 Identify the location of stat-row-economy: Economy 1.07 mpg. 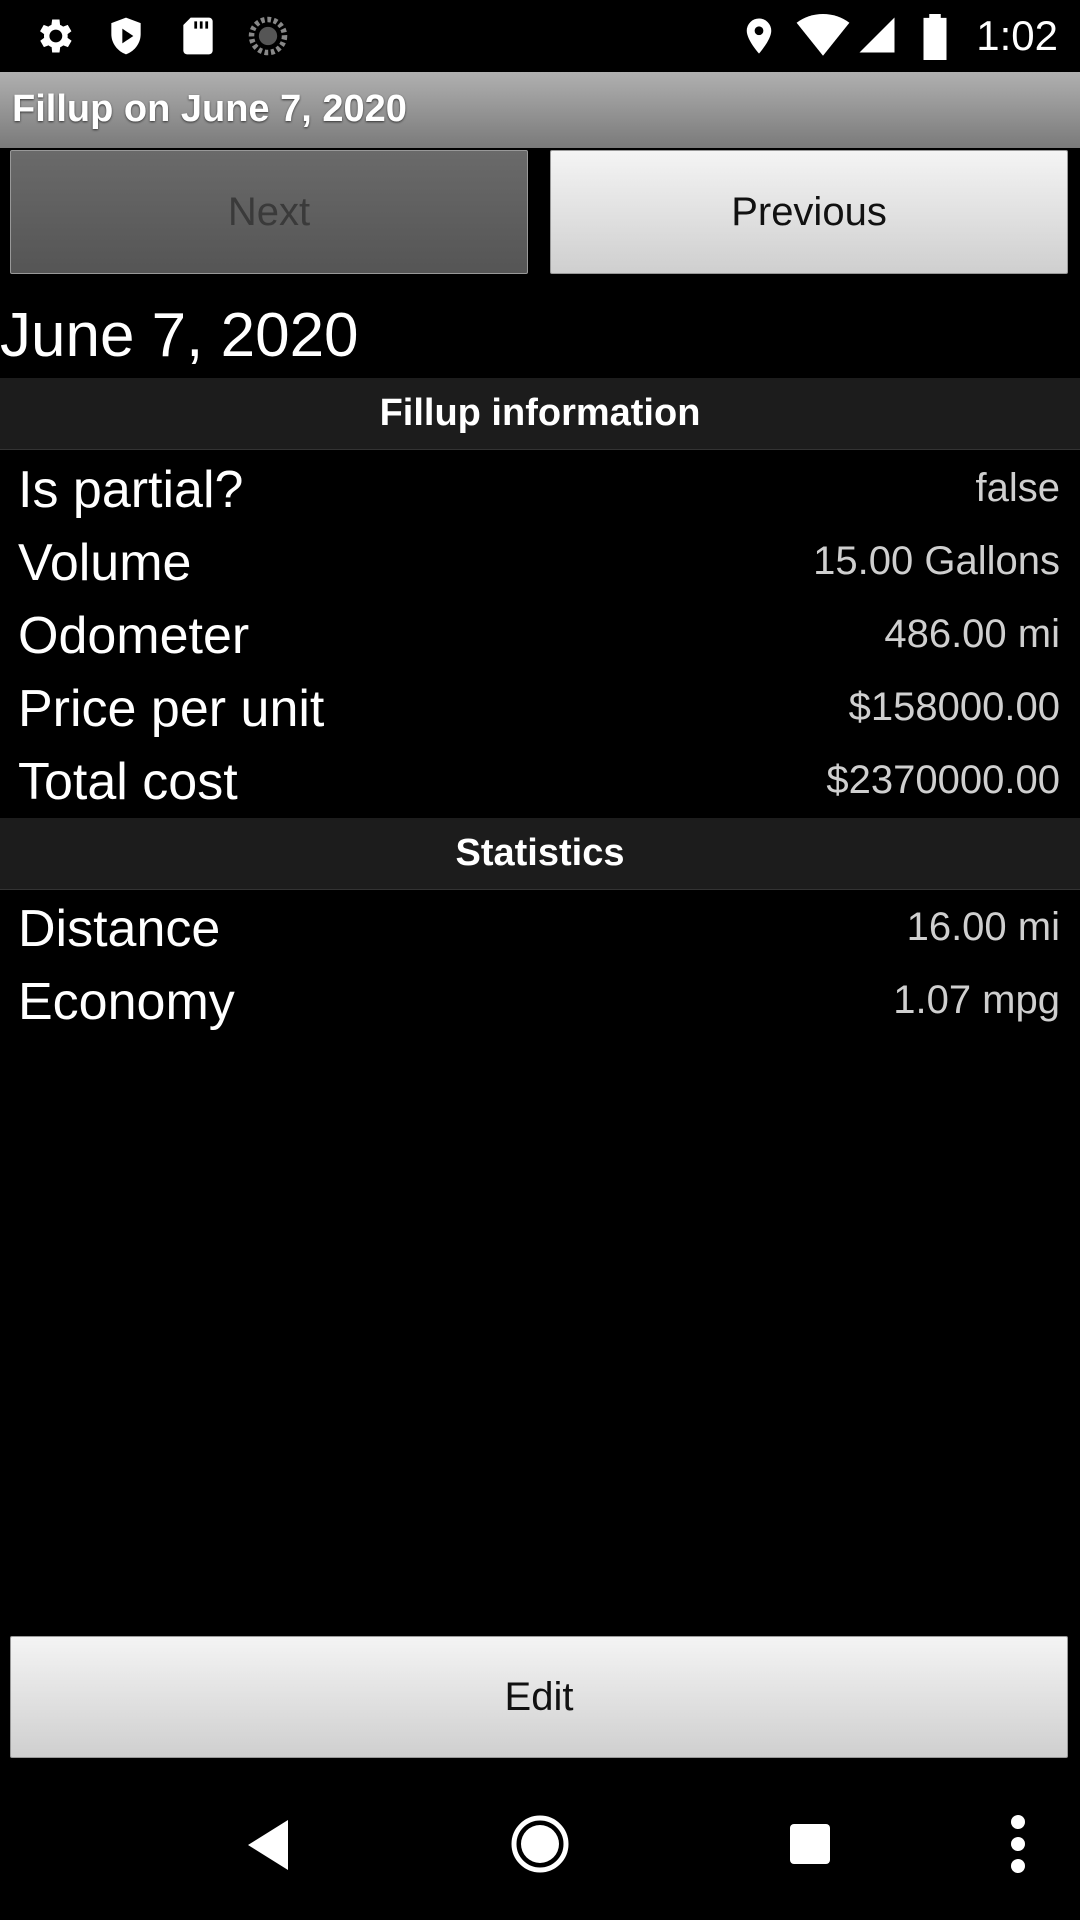
(540, 1002).